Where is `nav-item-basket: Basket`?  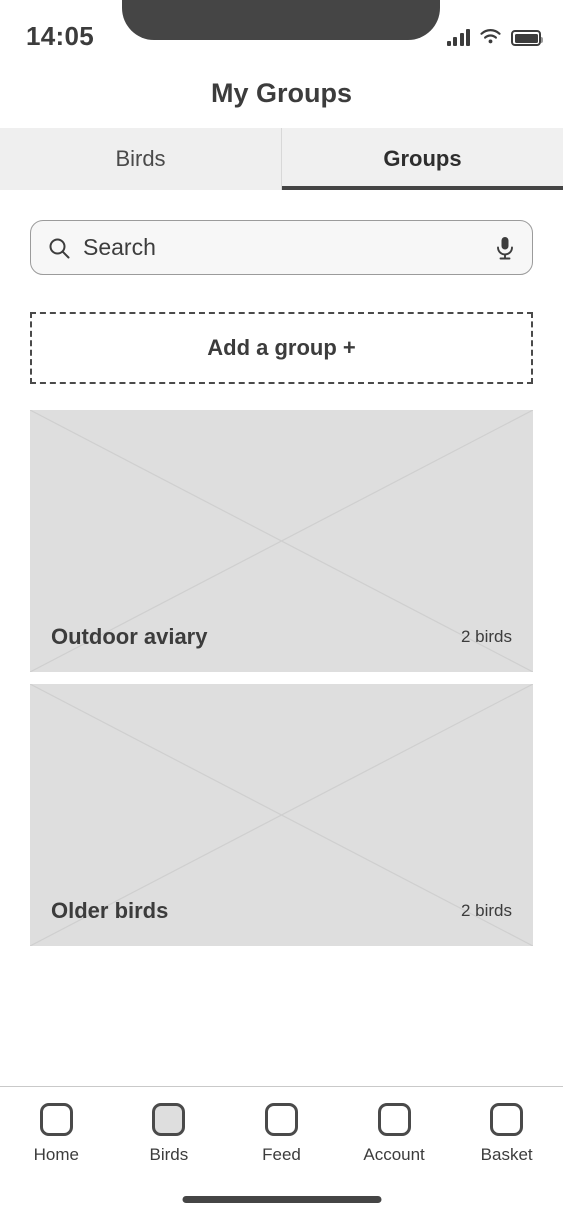
nav-item-basket: Basket is located at coordinates (506, 1134).